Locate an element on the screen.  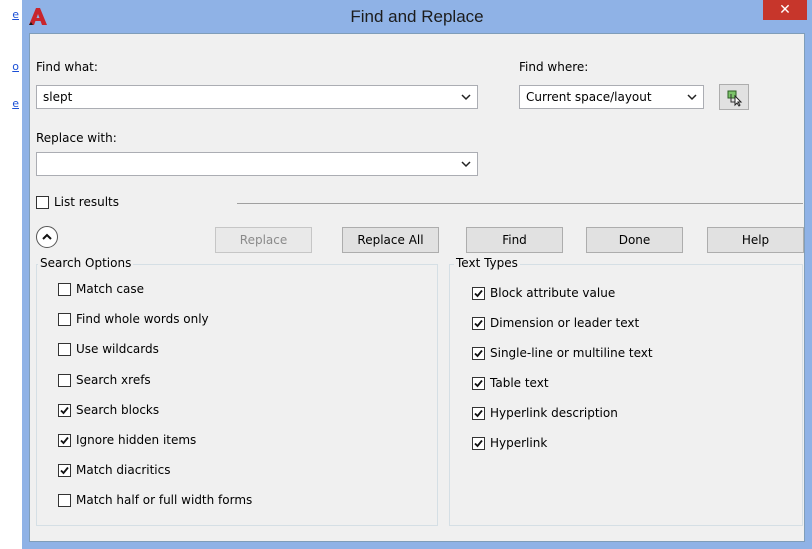
find-where-label: Find where: is located at coordinates (554, 67).